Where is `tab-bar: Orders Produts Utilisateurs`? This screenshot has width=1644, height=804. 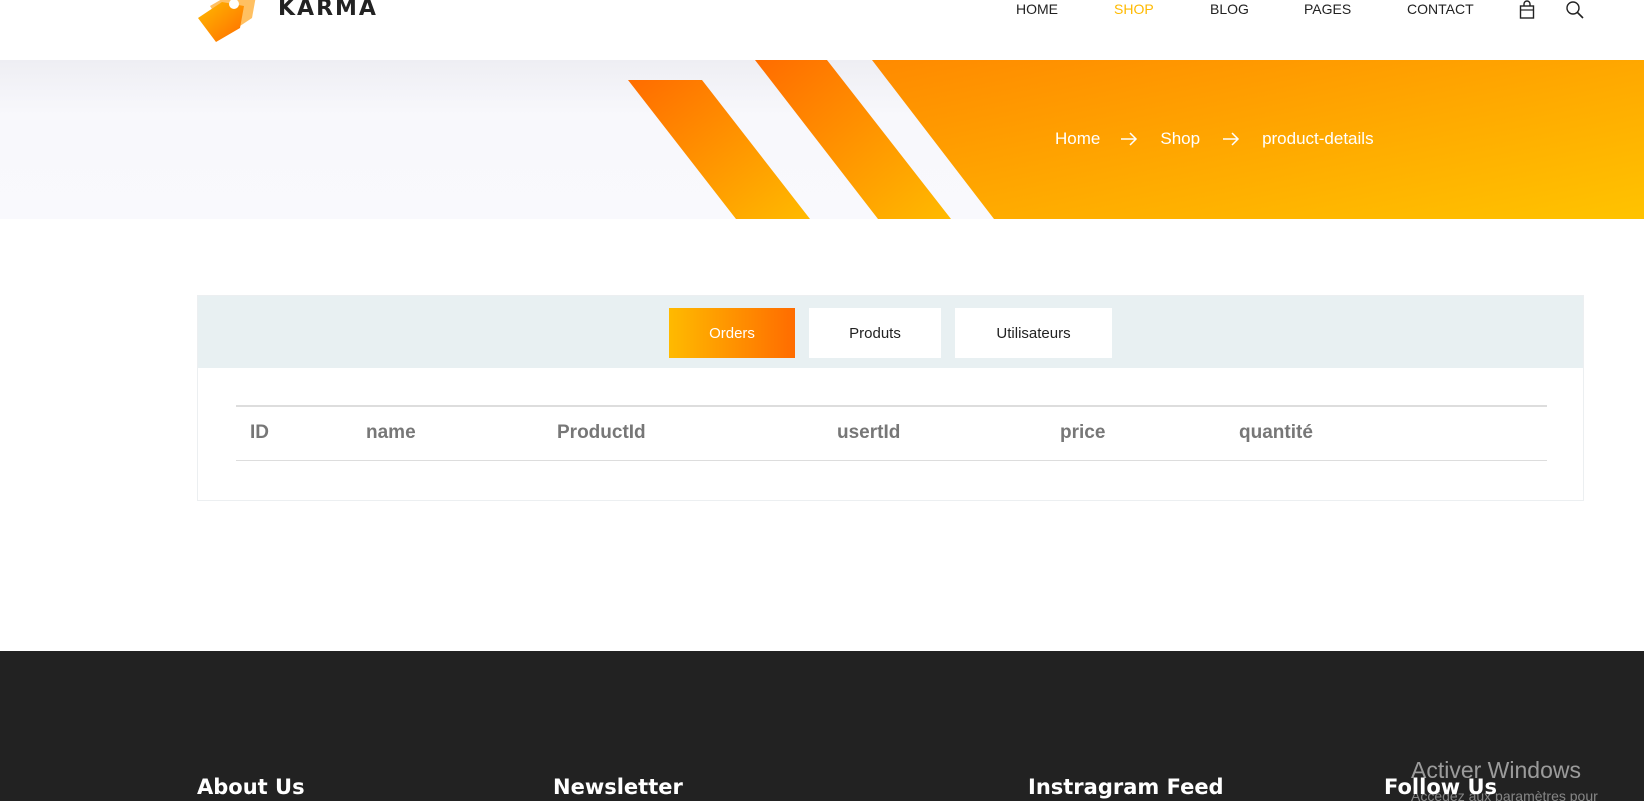
tab-bar: Orders Produts Utilisateurs is located at coordinates (890, 332).